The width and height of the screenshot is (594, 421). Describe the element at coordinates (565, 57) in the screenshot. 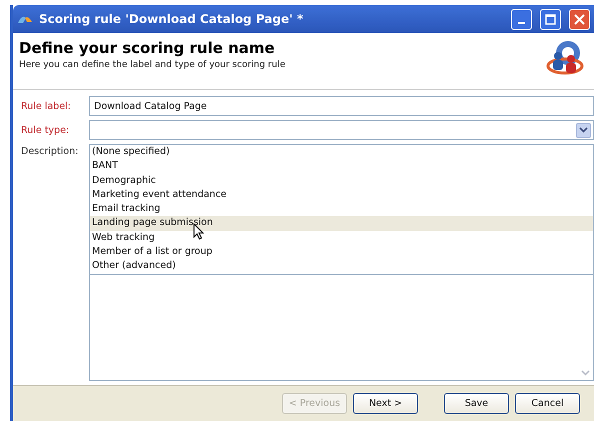

I see `gear-with-people-icon` at that location.